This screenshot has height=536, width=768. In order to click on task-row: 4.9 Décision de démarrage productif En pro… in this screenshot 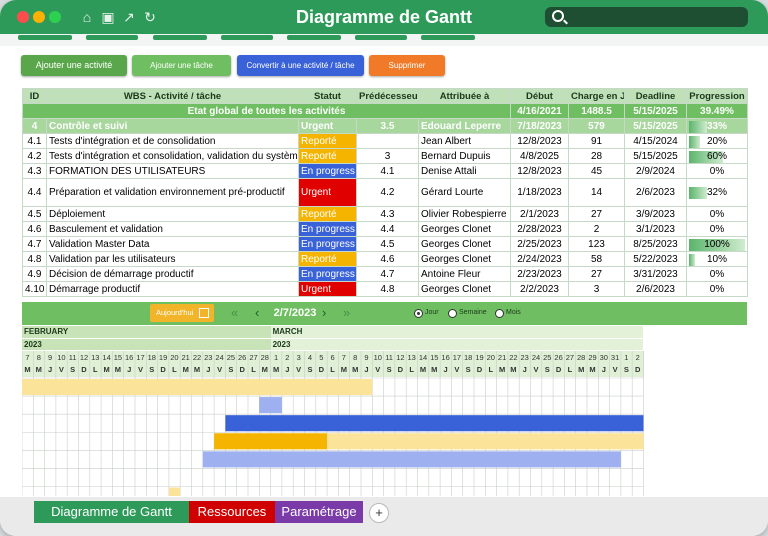, I will do `click(385, 274)`.